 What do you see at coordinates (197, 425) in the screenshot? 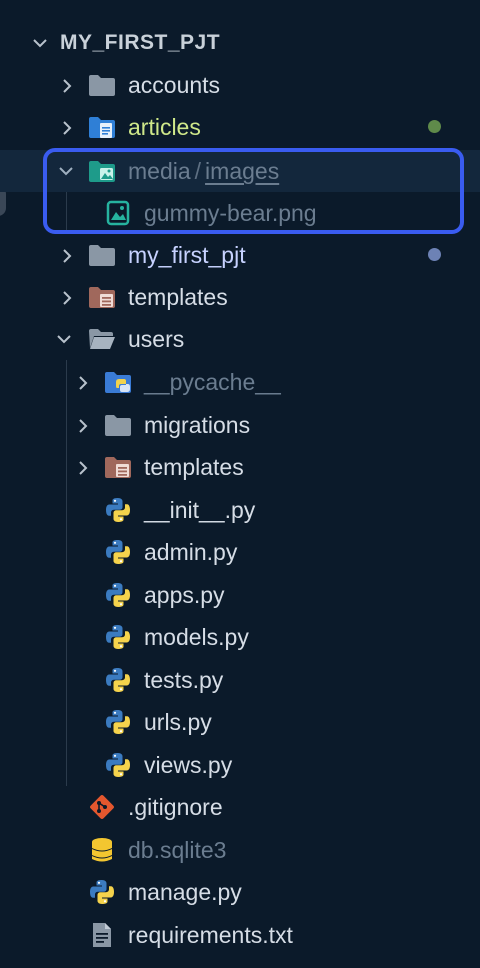
I see `folder-label: migrations` at bounding box center [197, 425].